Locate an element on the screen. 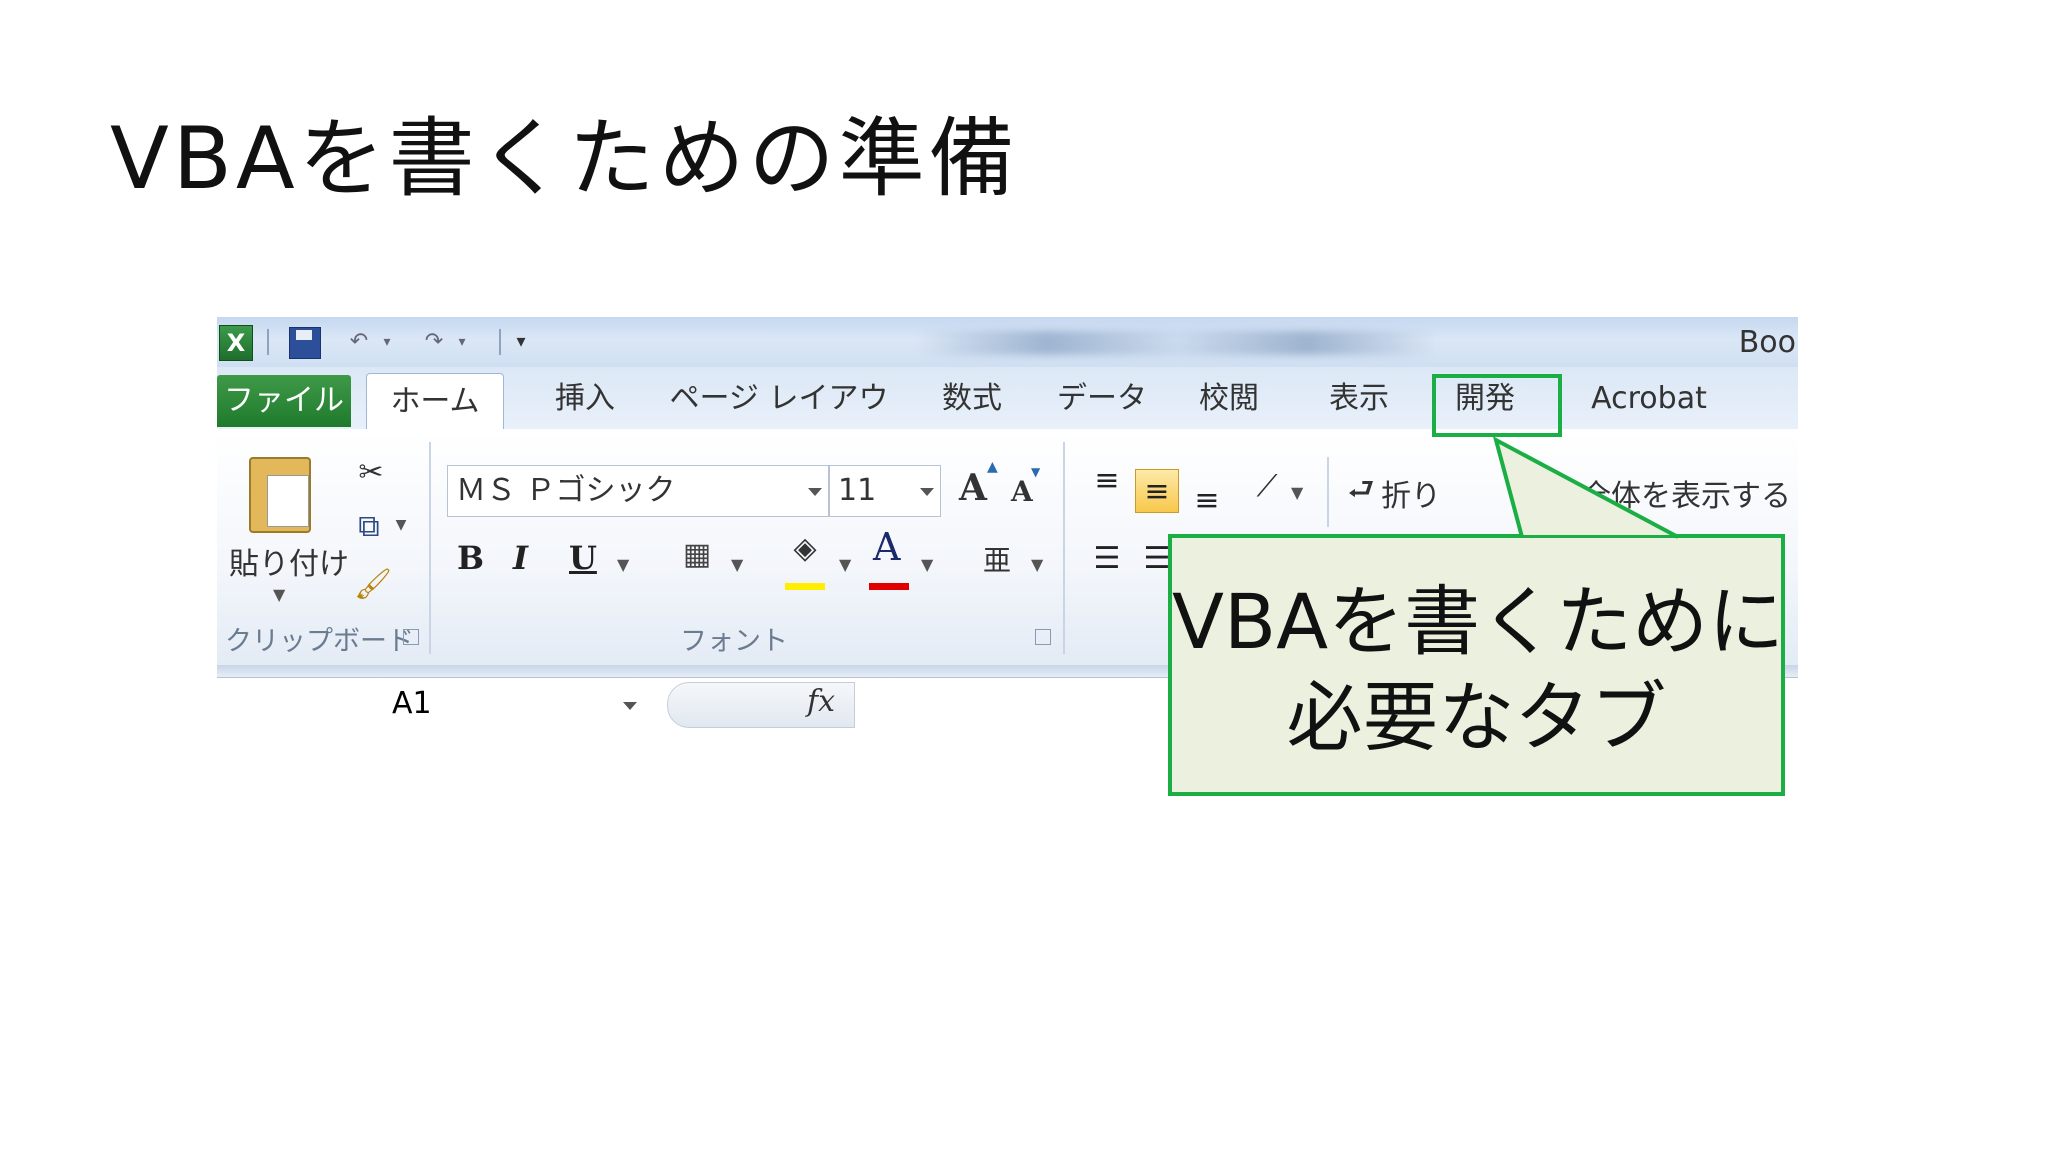 This screenshot has height=1152, width=2048. tab-insert: 挿入 is located at coordinates (585, 399).